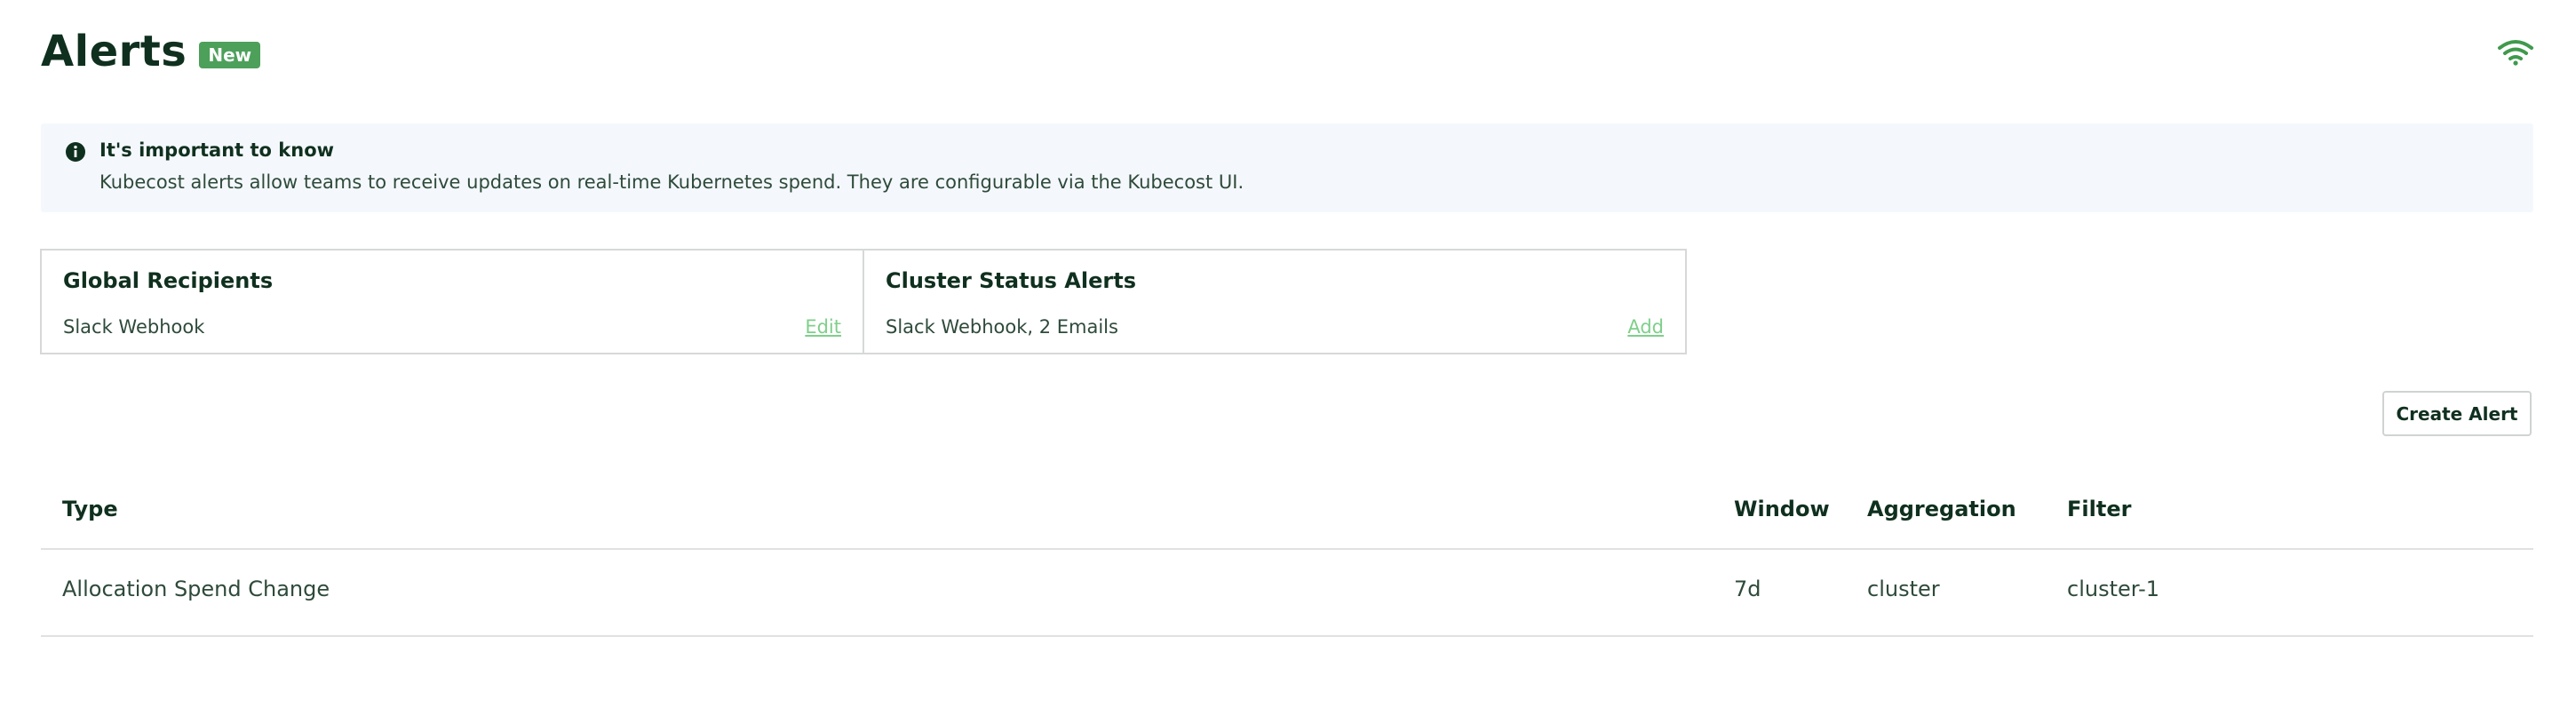  Describe the element at coordinates (1287, 517) in the screenshot. I see `table-header: Type Window Aggregation Filter` at that location.